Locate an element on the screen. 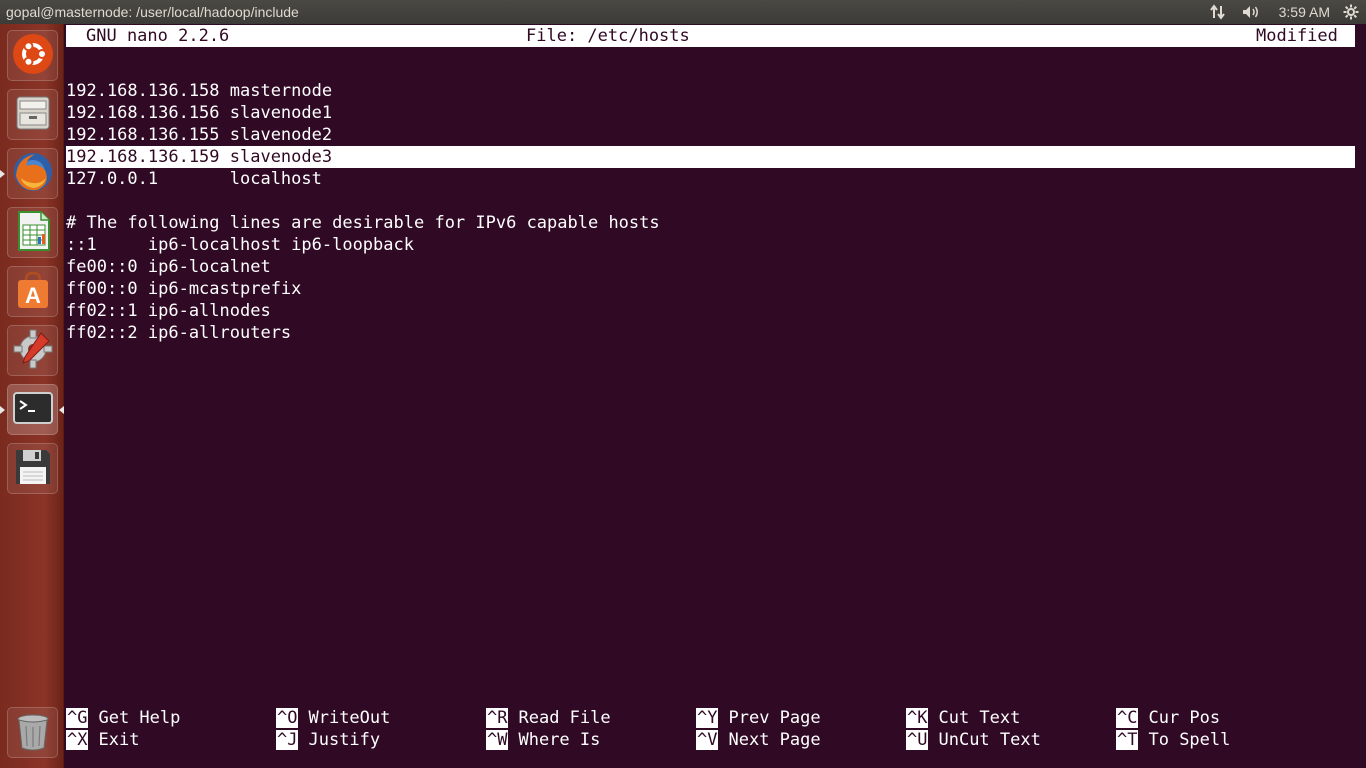 The width and height of the screenshot is (1366, 768). launcher-calc-button is located at coordinates (32, 232).